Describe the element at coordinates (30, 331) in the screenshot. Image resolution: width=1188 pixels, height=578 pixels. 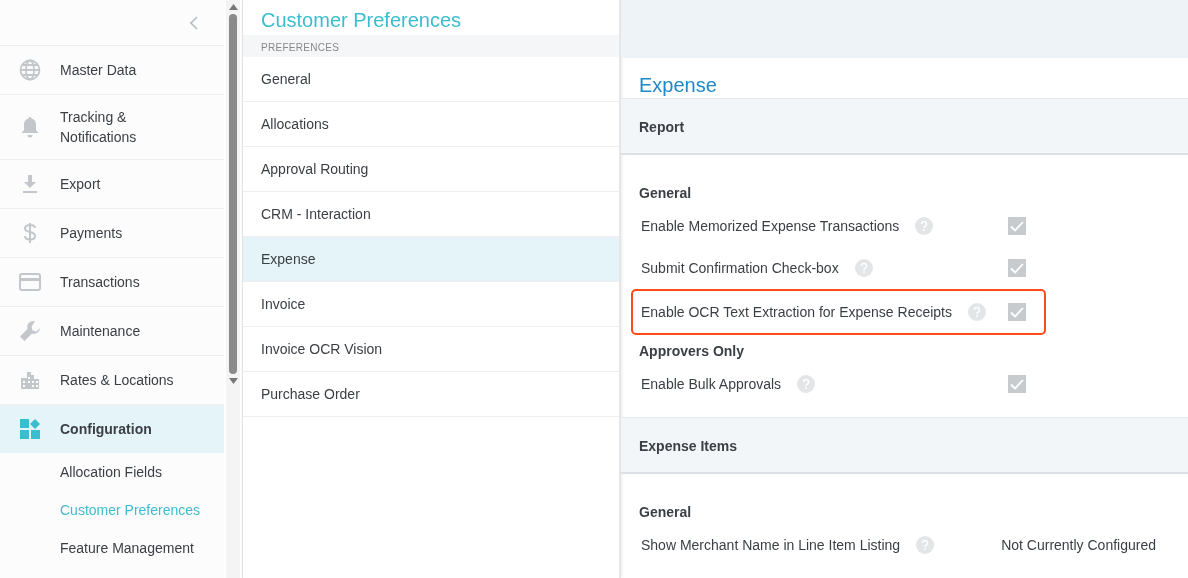
I see `wrench-icon` at that location.